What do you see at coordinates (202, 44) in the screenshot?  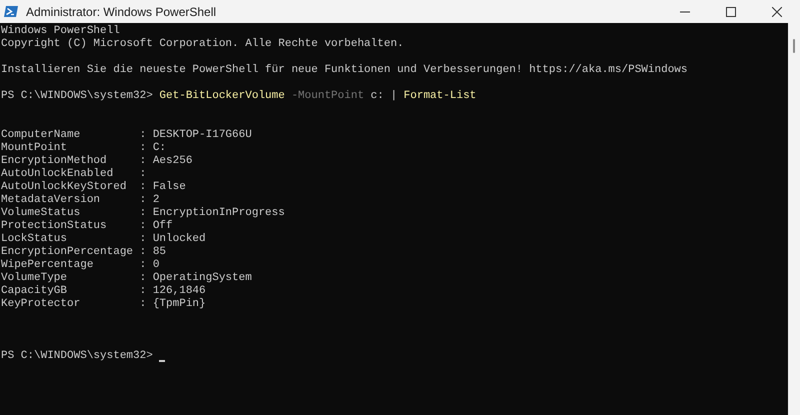 I see `console-line: Copyright (C) Microsoft Corporation. Alle Rechte vorbehalten.` at bounding box center [202, 44].